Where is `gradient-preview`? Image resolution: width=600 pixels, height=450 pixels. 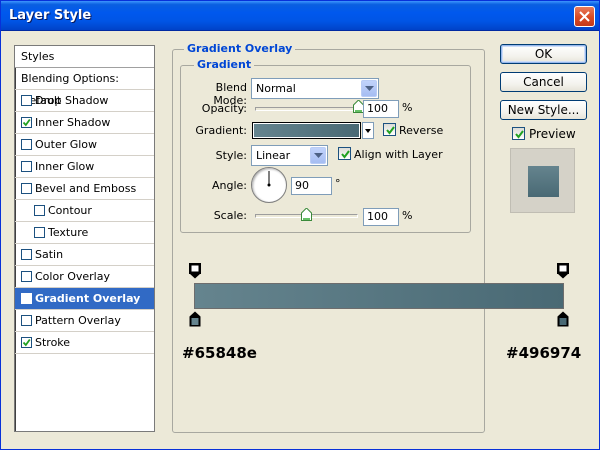 gradient-preview is located at coordinates (306, 130).